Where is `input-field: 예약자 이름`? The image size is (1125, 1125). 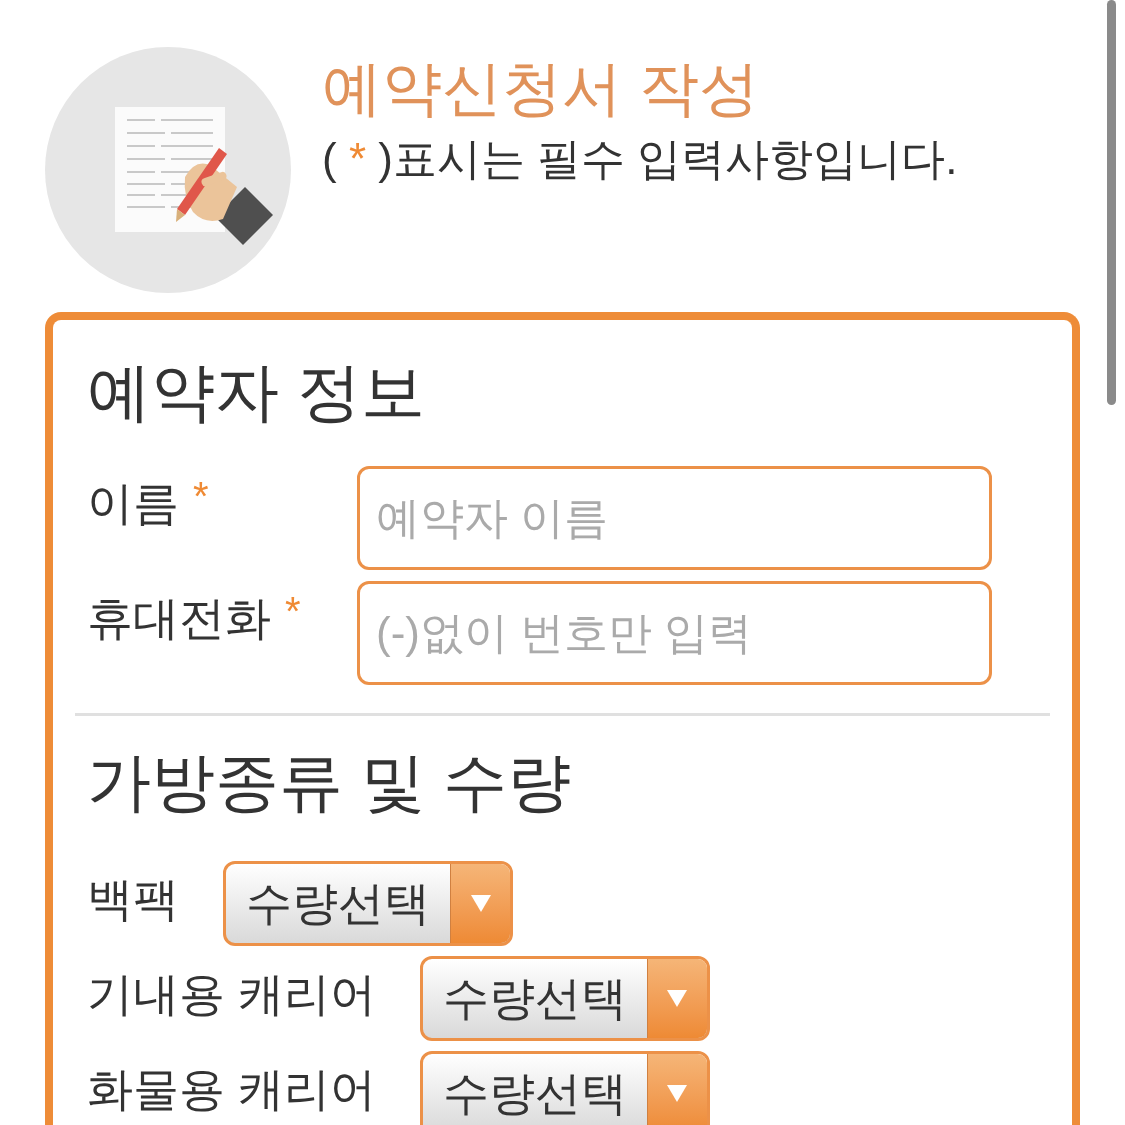
input-field: 예약자 이름 is located at coordinates (674, 517).